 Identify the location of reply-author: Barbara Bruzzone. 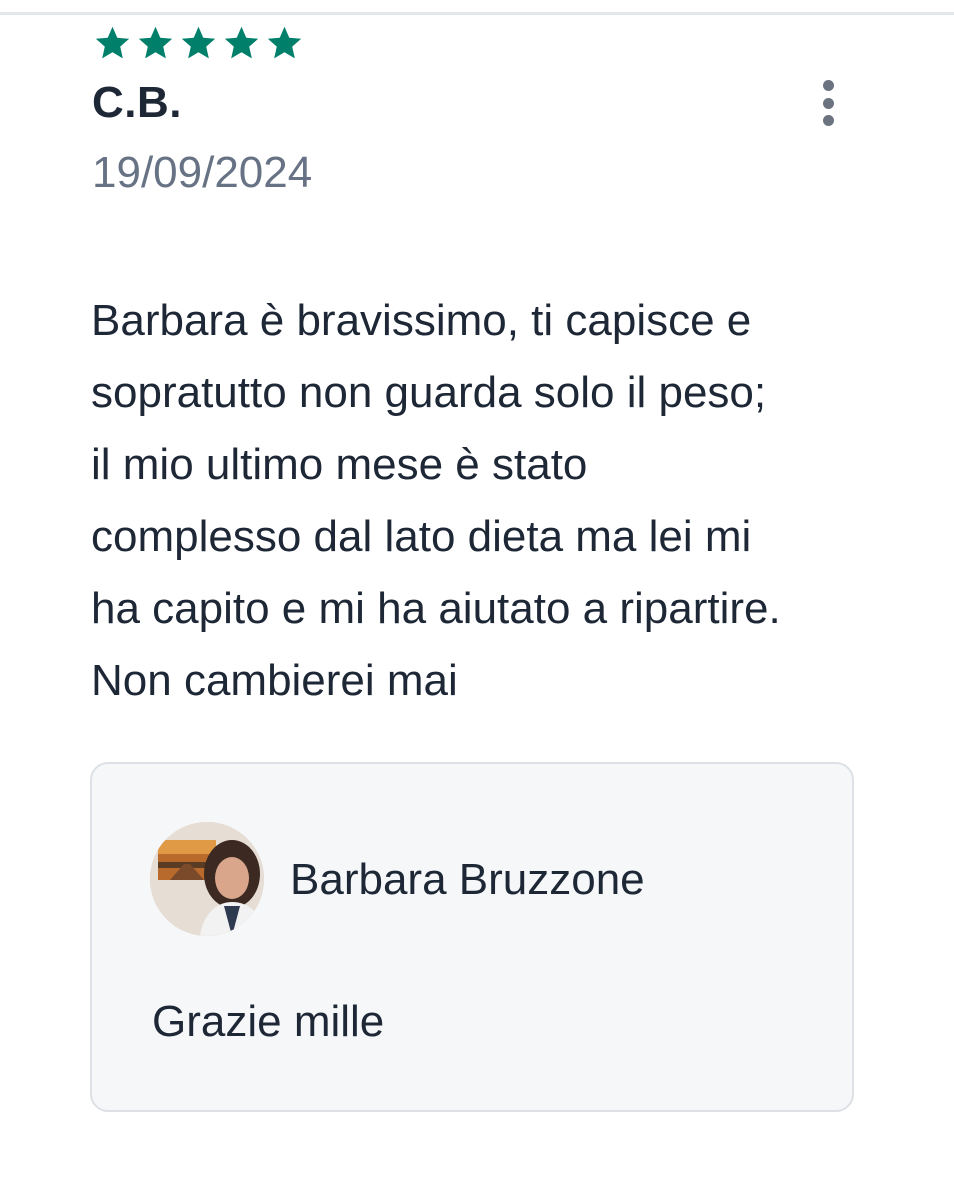
(467, 879).